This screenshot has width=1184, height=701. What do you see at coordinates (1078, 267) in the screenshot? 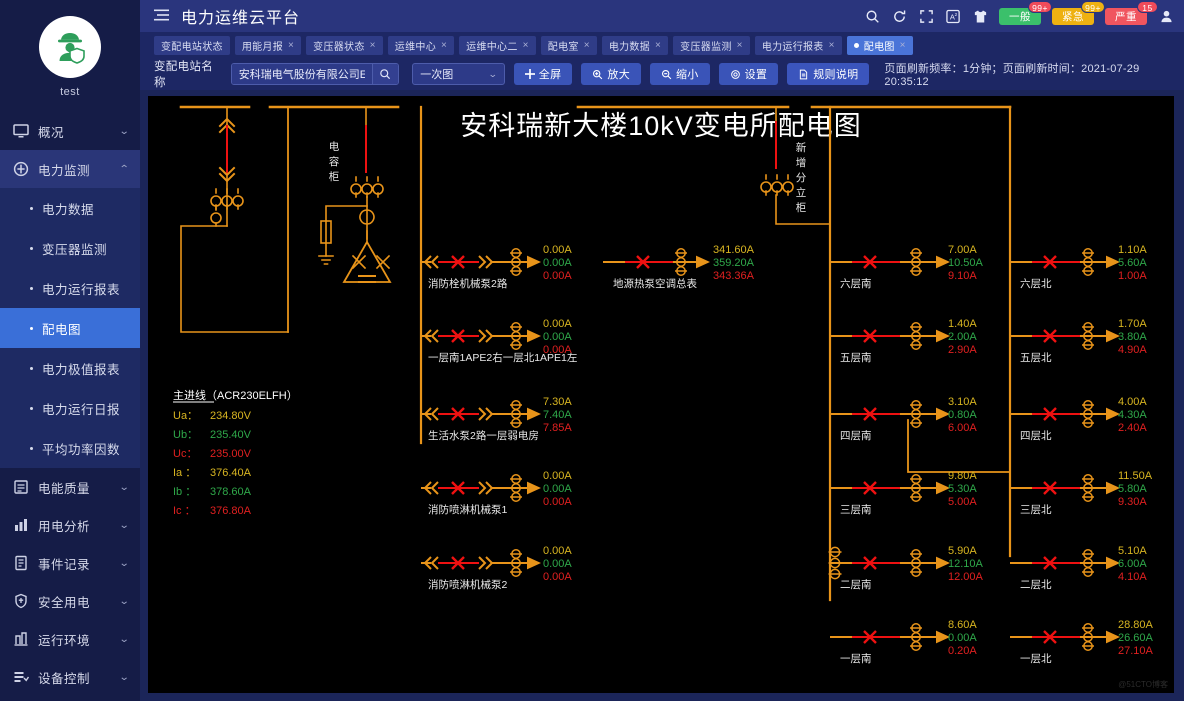
I see `feeder-north-0: 六层北 1.10A5.60A1.00A` at bounding box center [1078, 267].